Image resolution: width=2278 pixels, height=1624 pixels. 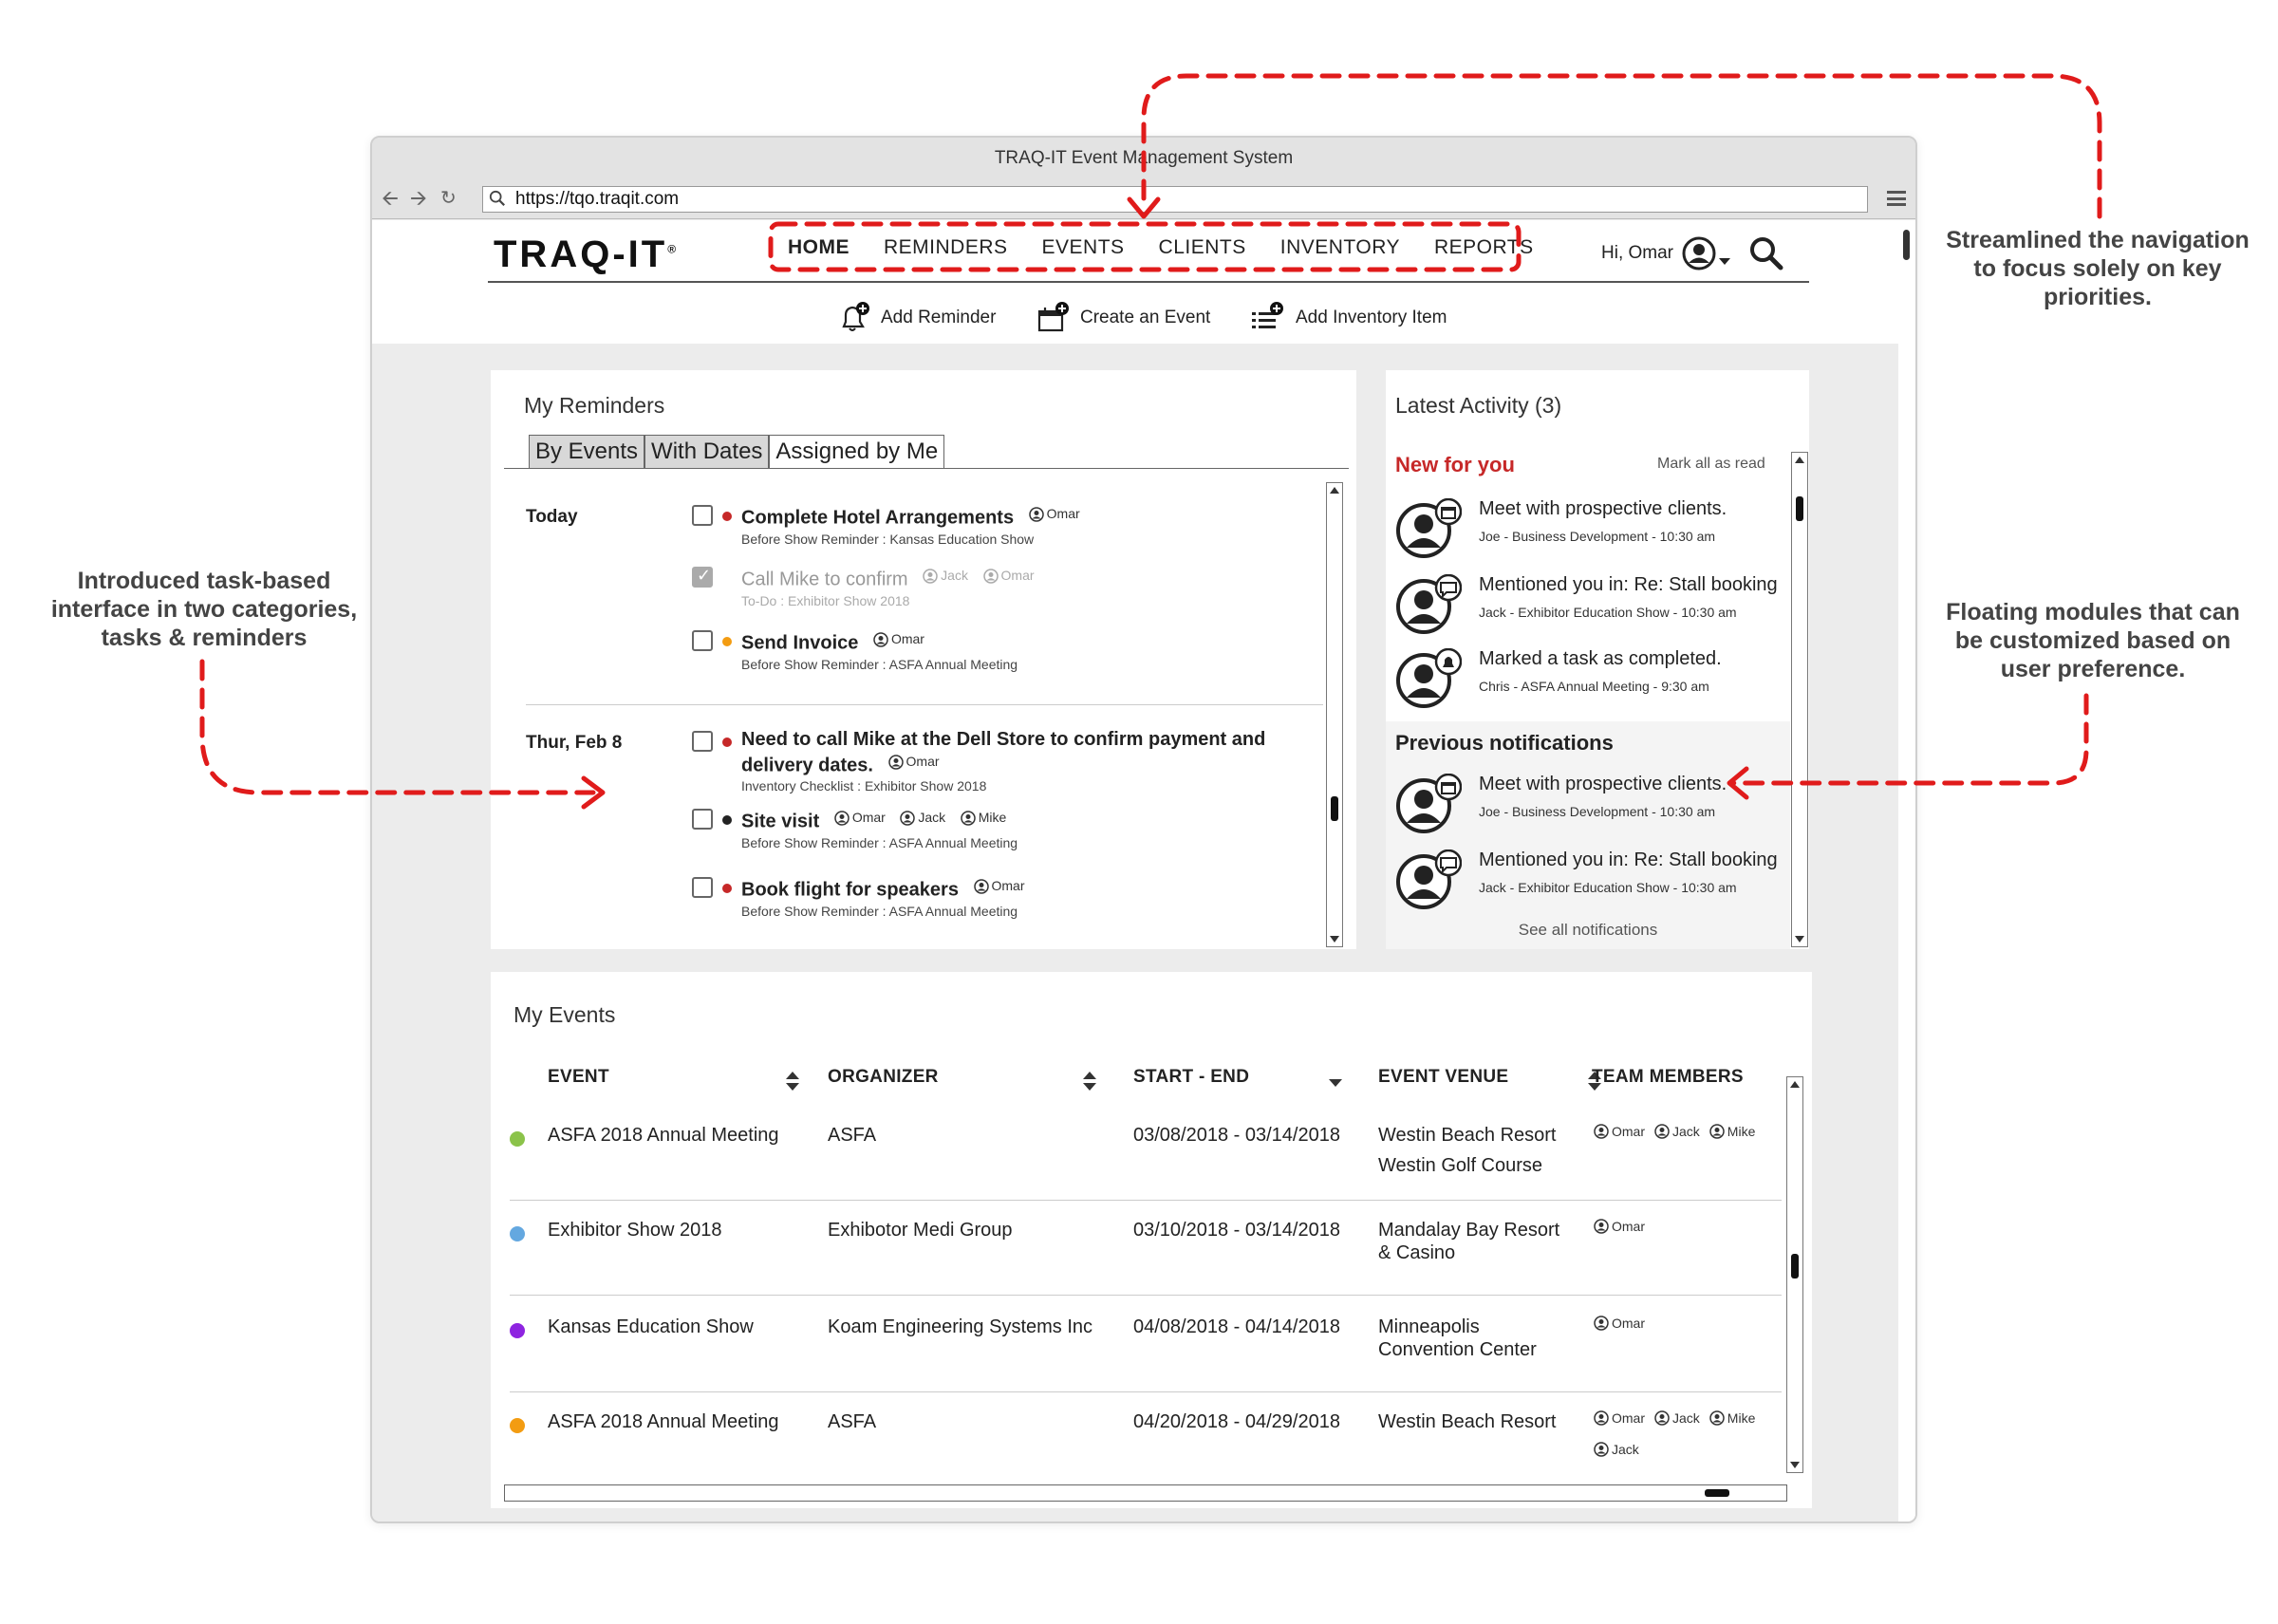 What do you see at coordinates (924, 704) in the screenshot?
I see `day-divider` at bounding box center [924, 704].